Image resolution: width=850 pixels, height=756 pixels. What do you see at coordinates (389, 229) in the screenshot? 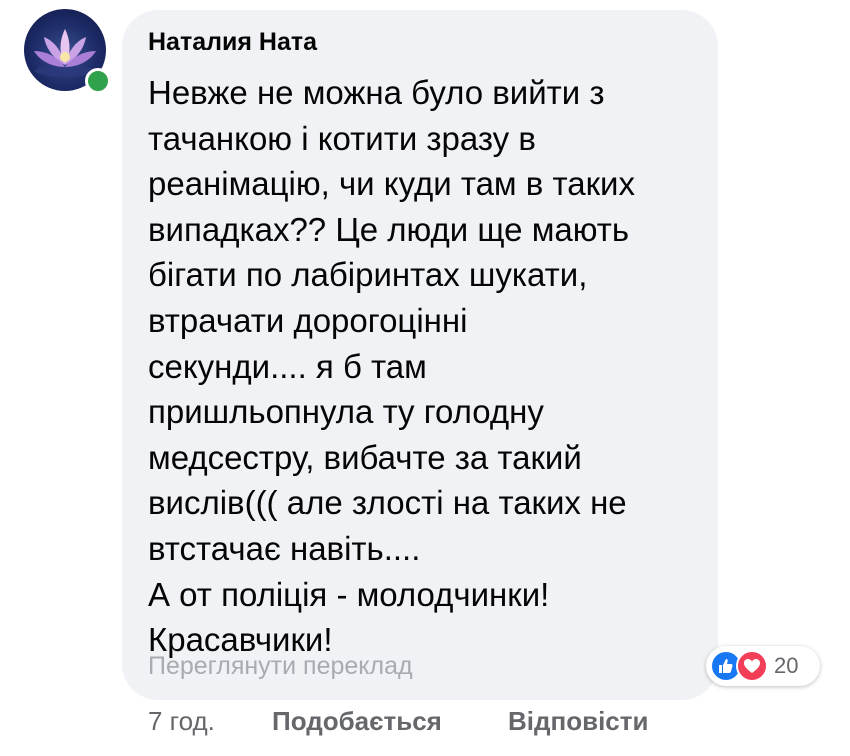
I see `comment-line: випадках?? Це люди ще мають` at bounding box center [389, 229].